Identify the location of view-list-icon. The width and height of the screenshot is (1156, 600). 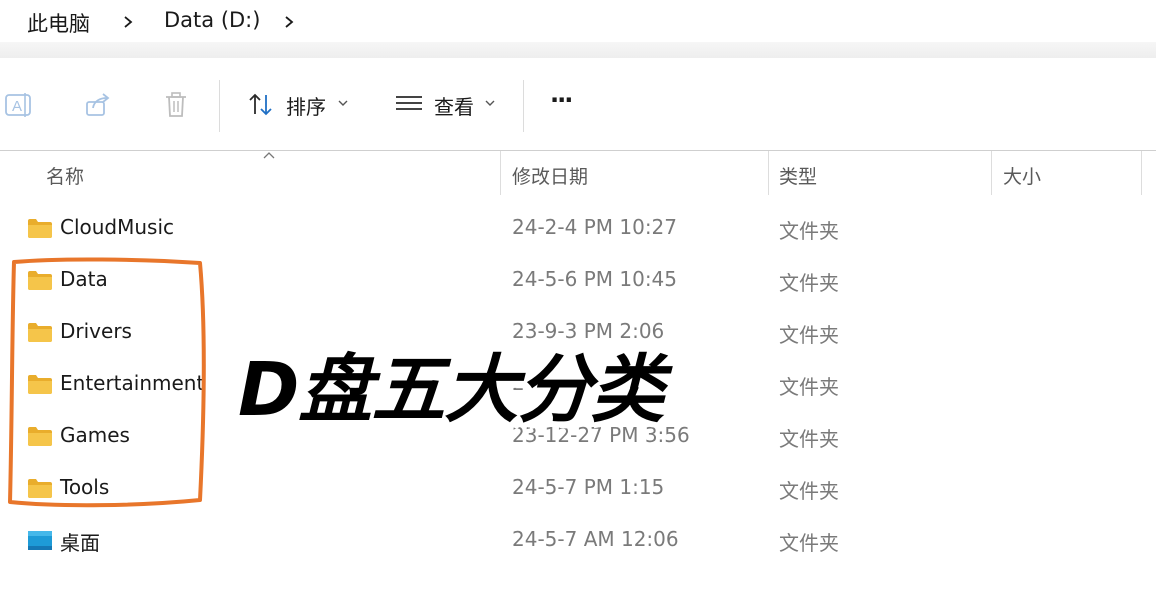
(409, 103).